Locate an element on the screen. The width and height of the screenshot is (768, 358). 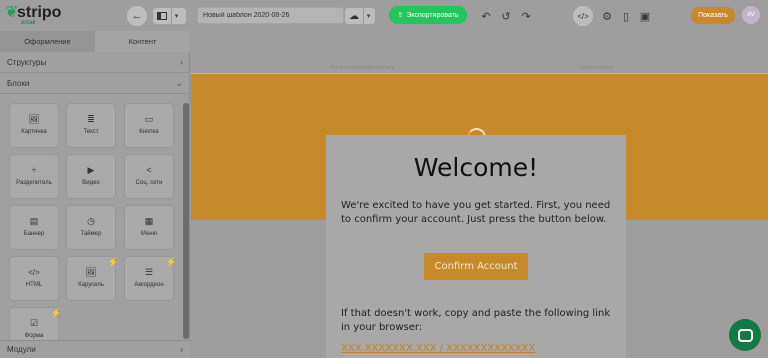
code-editor-button: </> is located at coordinates (583, 16).